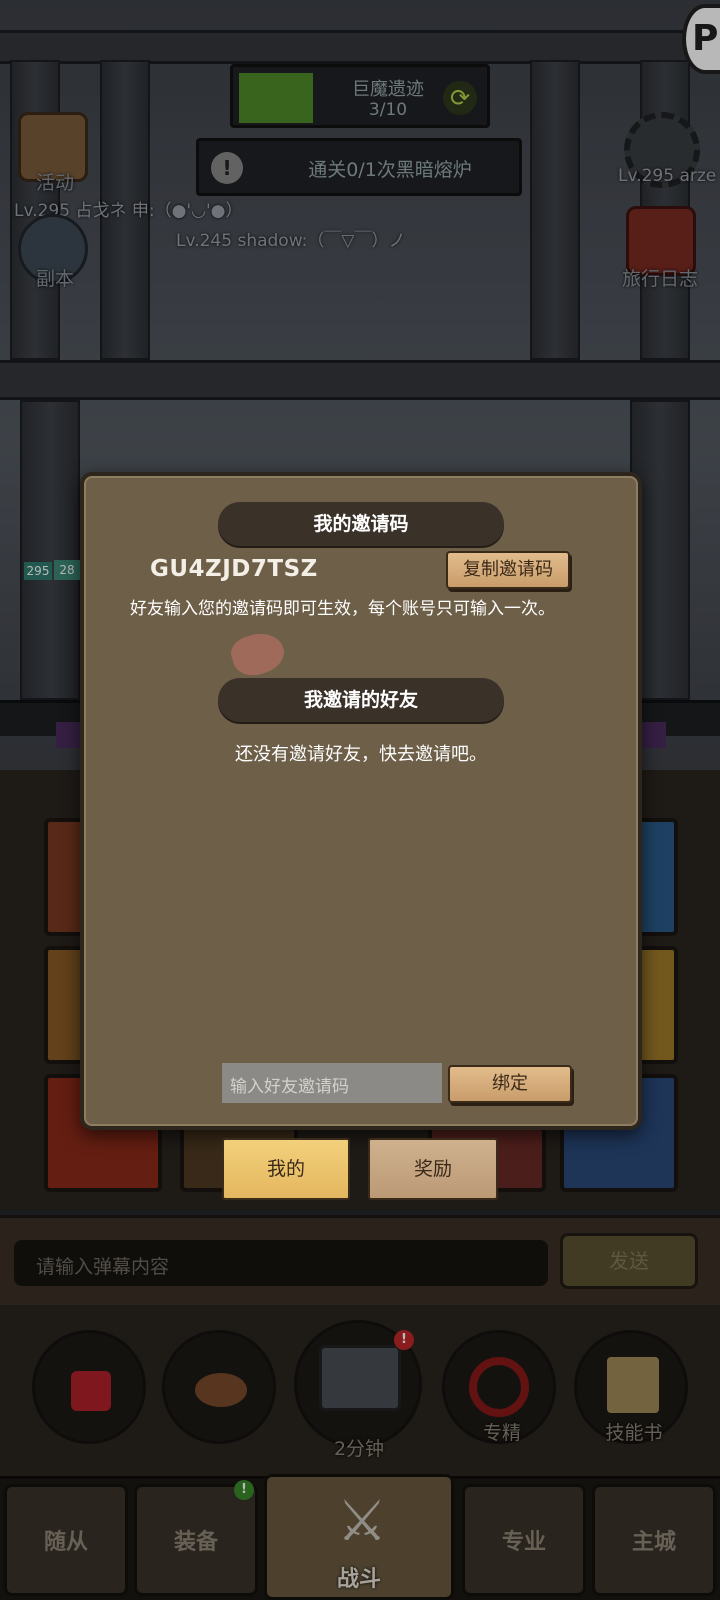  I want to click on invited-friends-title: 我邀请的好友, so click(361, 700).